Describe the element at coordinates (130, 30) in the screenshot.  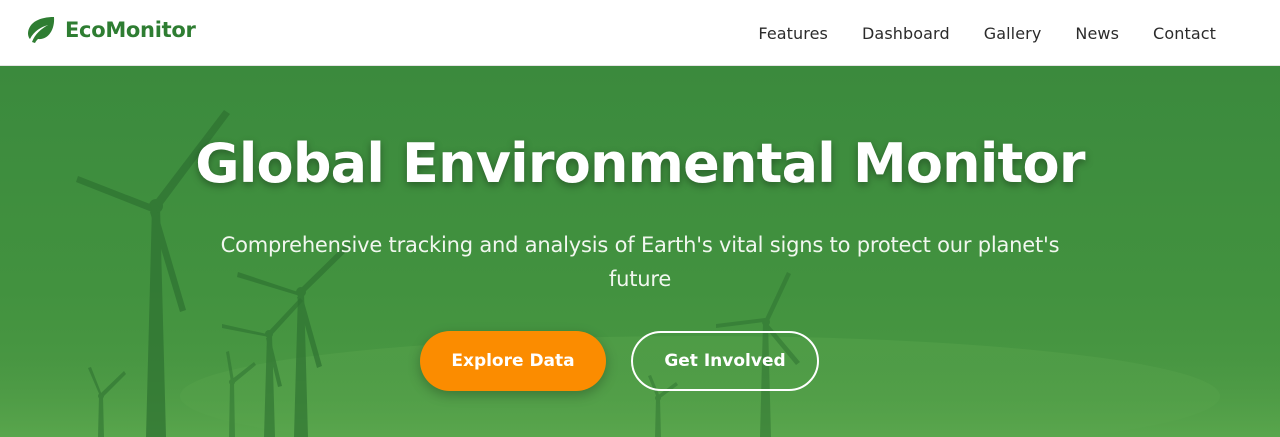
I see `brand-name: EcoMonitor` at that location.